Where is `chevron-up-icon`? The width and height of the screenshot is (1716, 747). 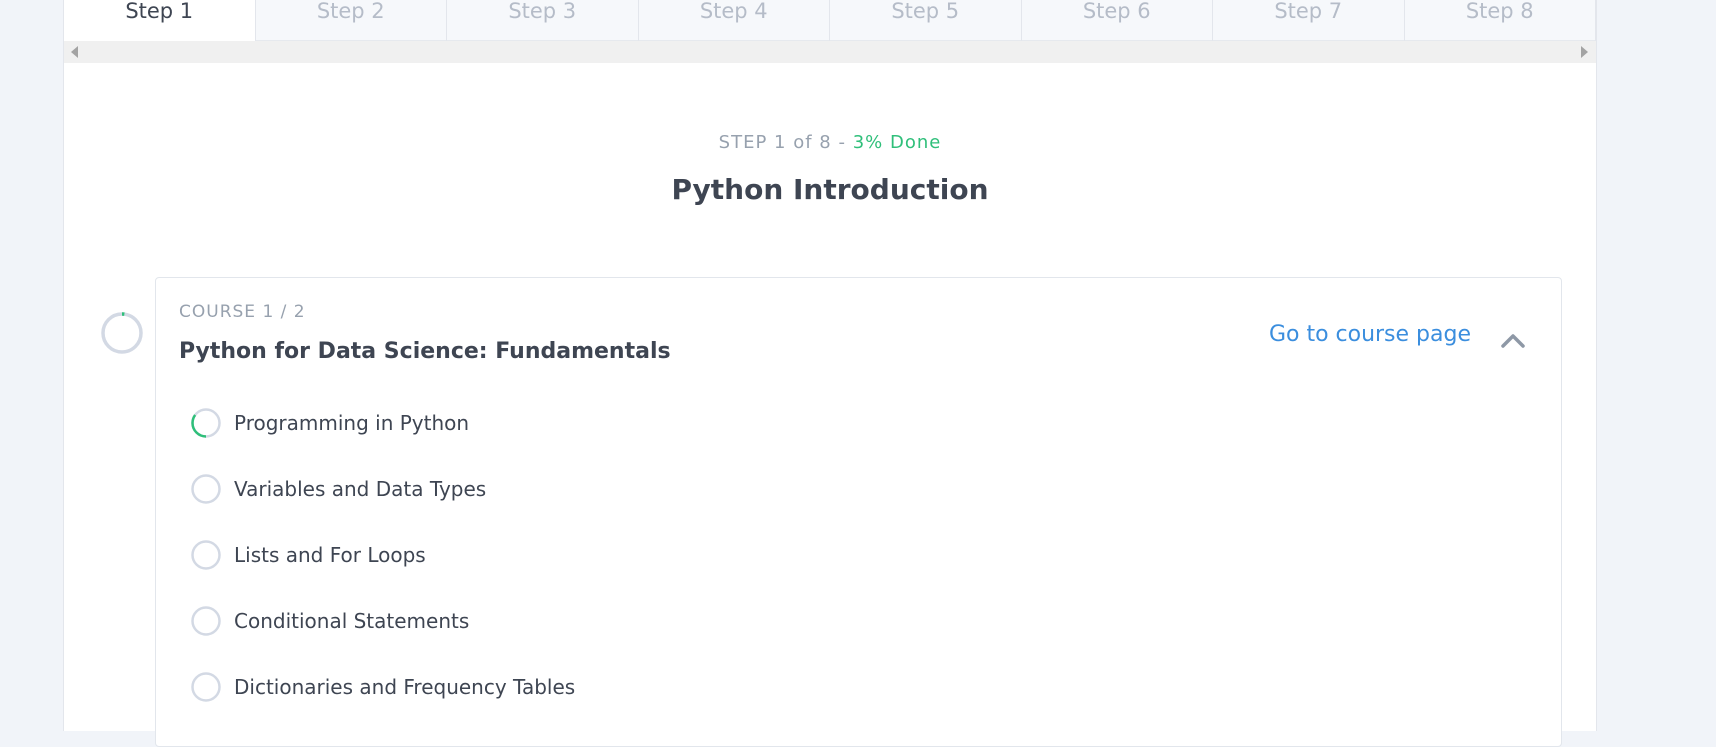
chevron-up-icon is located at coordinates (1513, 340).